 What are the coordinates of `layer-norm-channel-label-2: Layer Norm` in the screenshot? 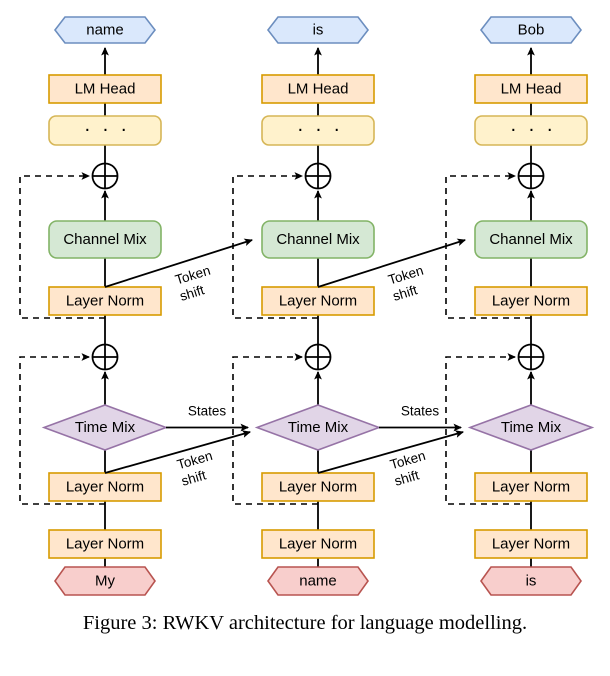 It's located at (531, 300).